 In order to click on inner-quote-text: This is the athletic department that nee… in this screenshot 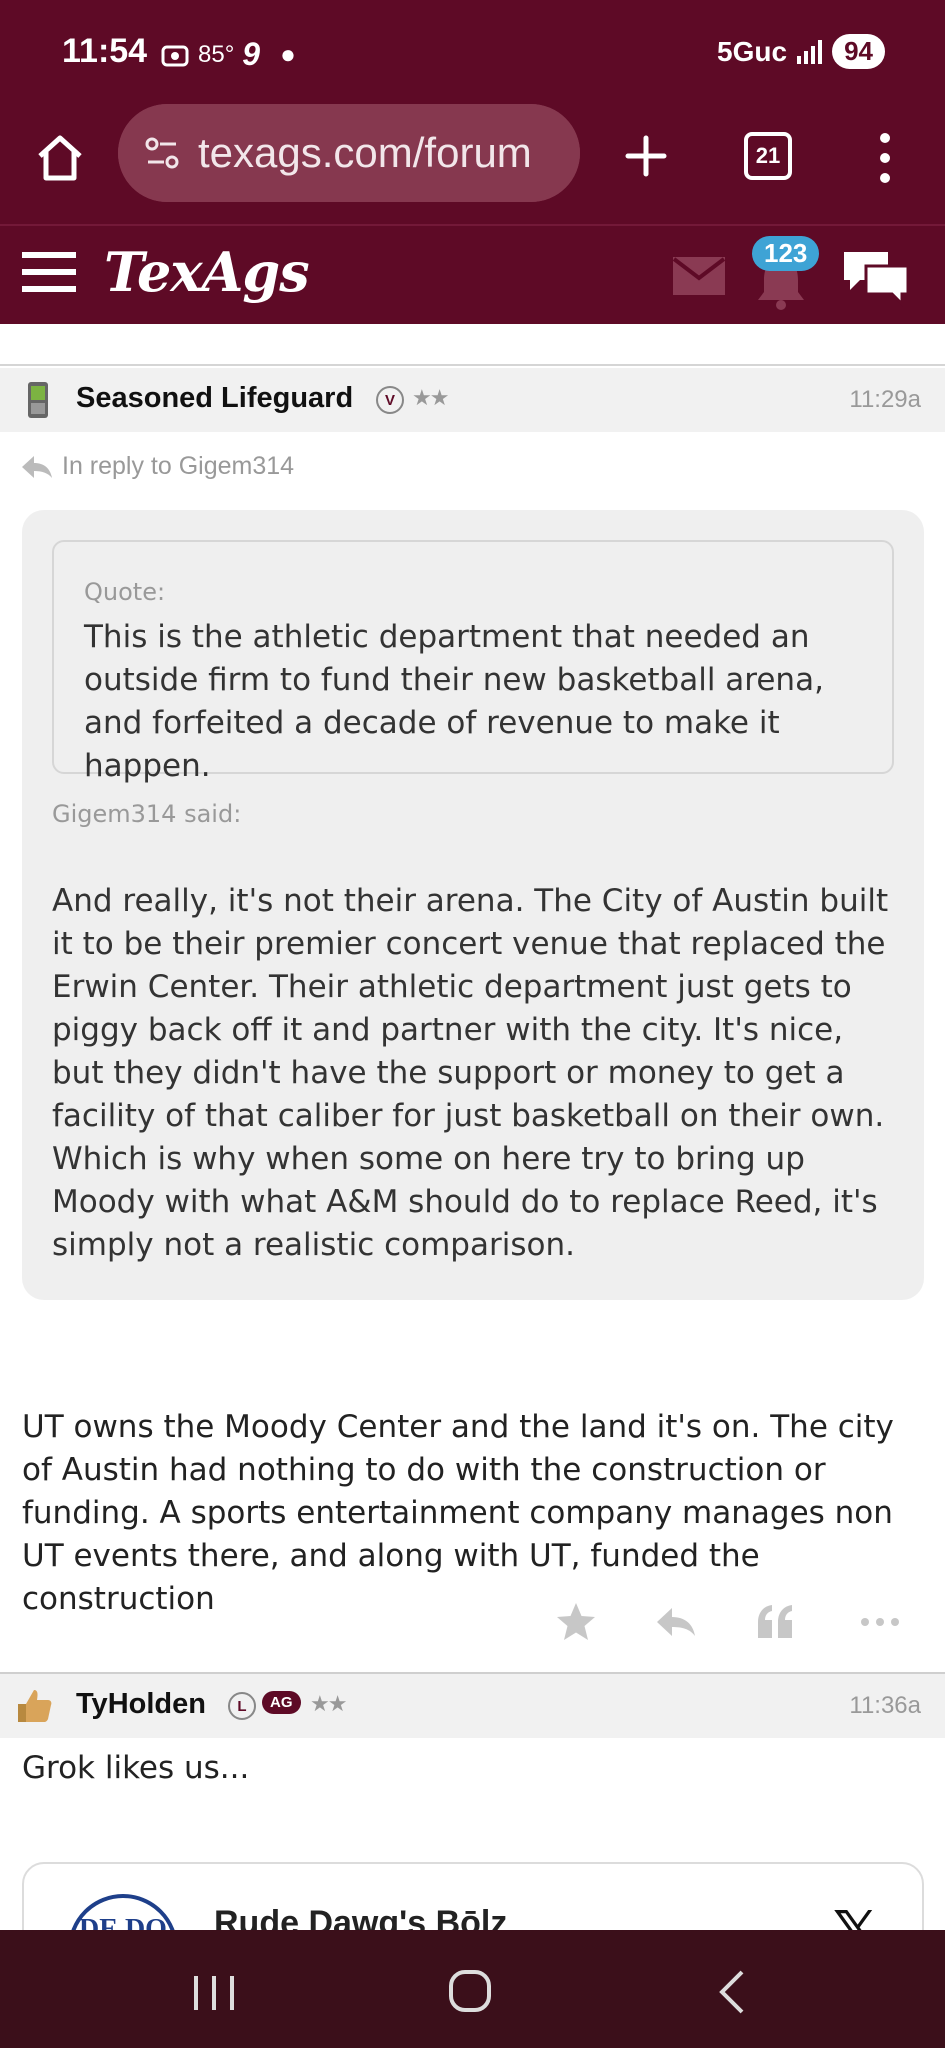, I will do `click(454, 701)`.